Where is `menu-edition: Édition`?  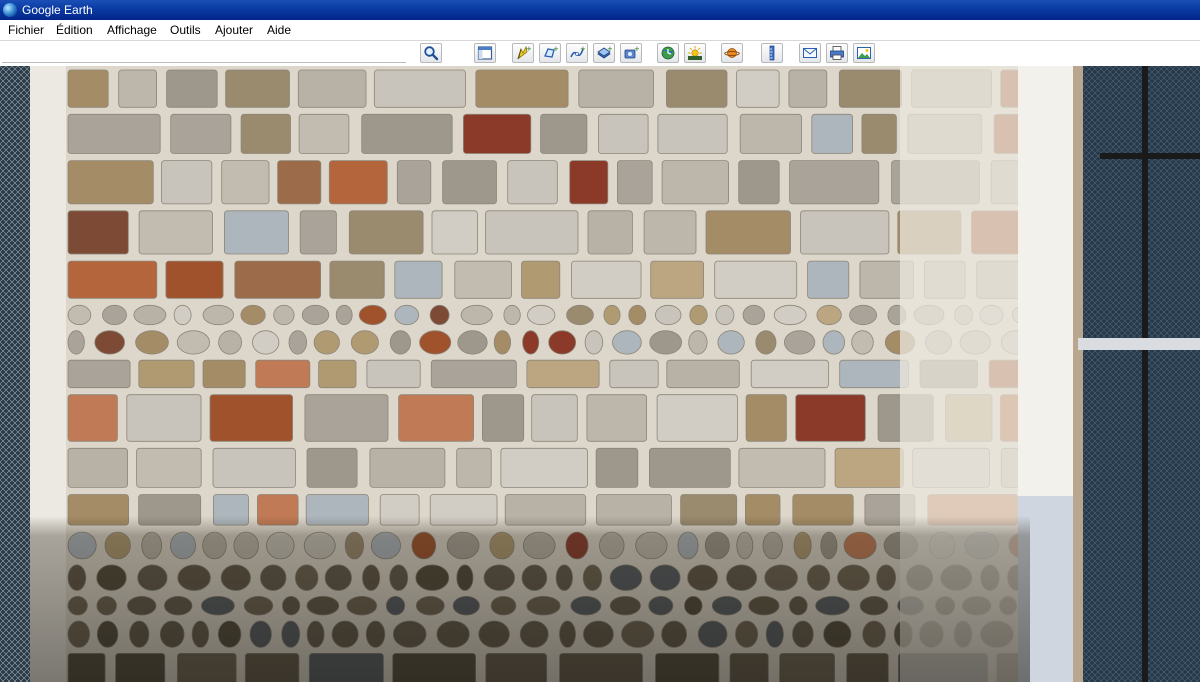 menu-edition: Édition is located at coordinates (74, 30).